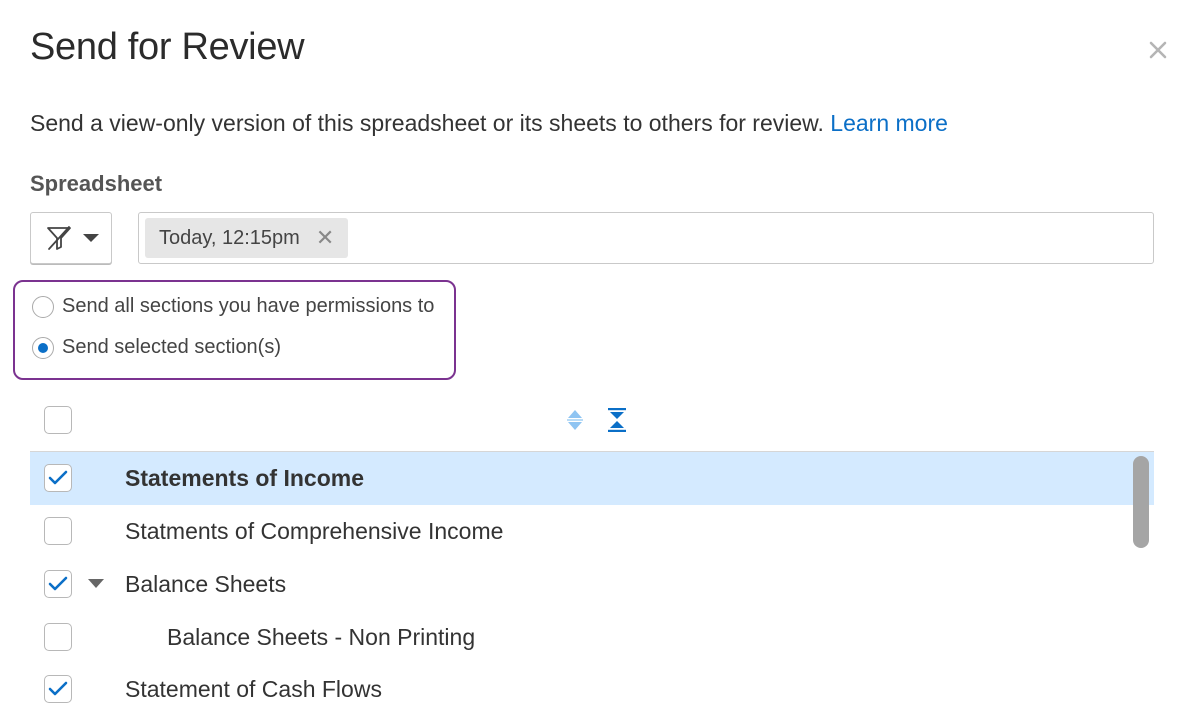  I want to click on list-scrollbar, so click(1141, 502).